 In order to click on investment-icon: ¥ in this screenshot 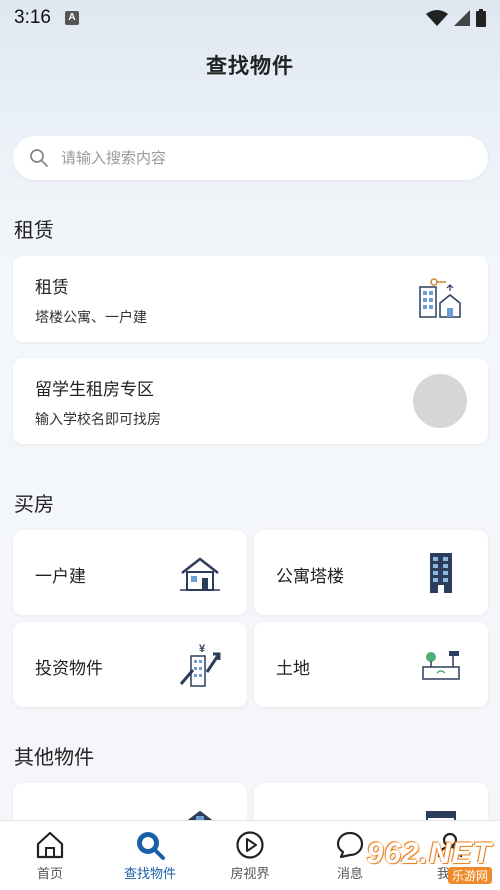, I will do `click(200, 665)`.